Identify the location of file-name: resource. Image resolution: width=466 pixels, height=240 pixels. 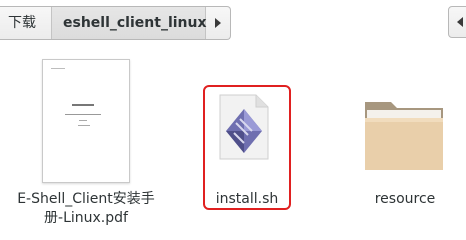
(405, 199).